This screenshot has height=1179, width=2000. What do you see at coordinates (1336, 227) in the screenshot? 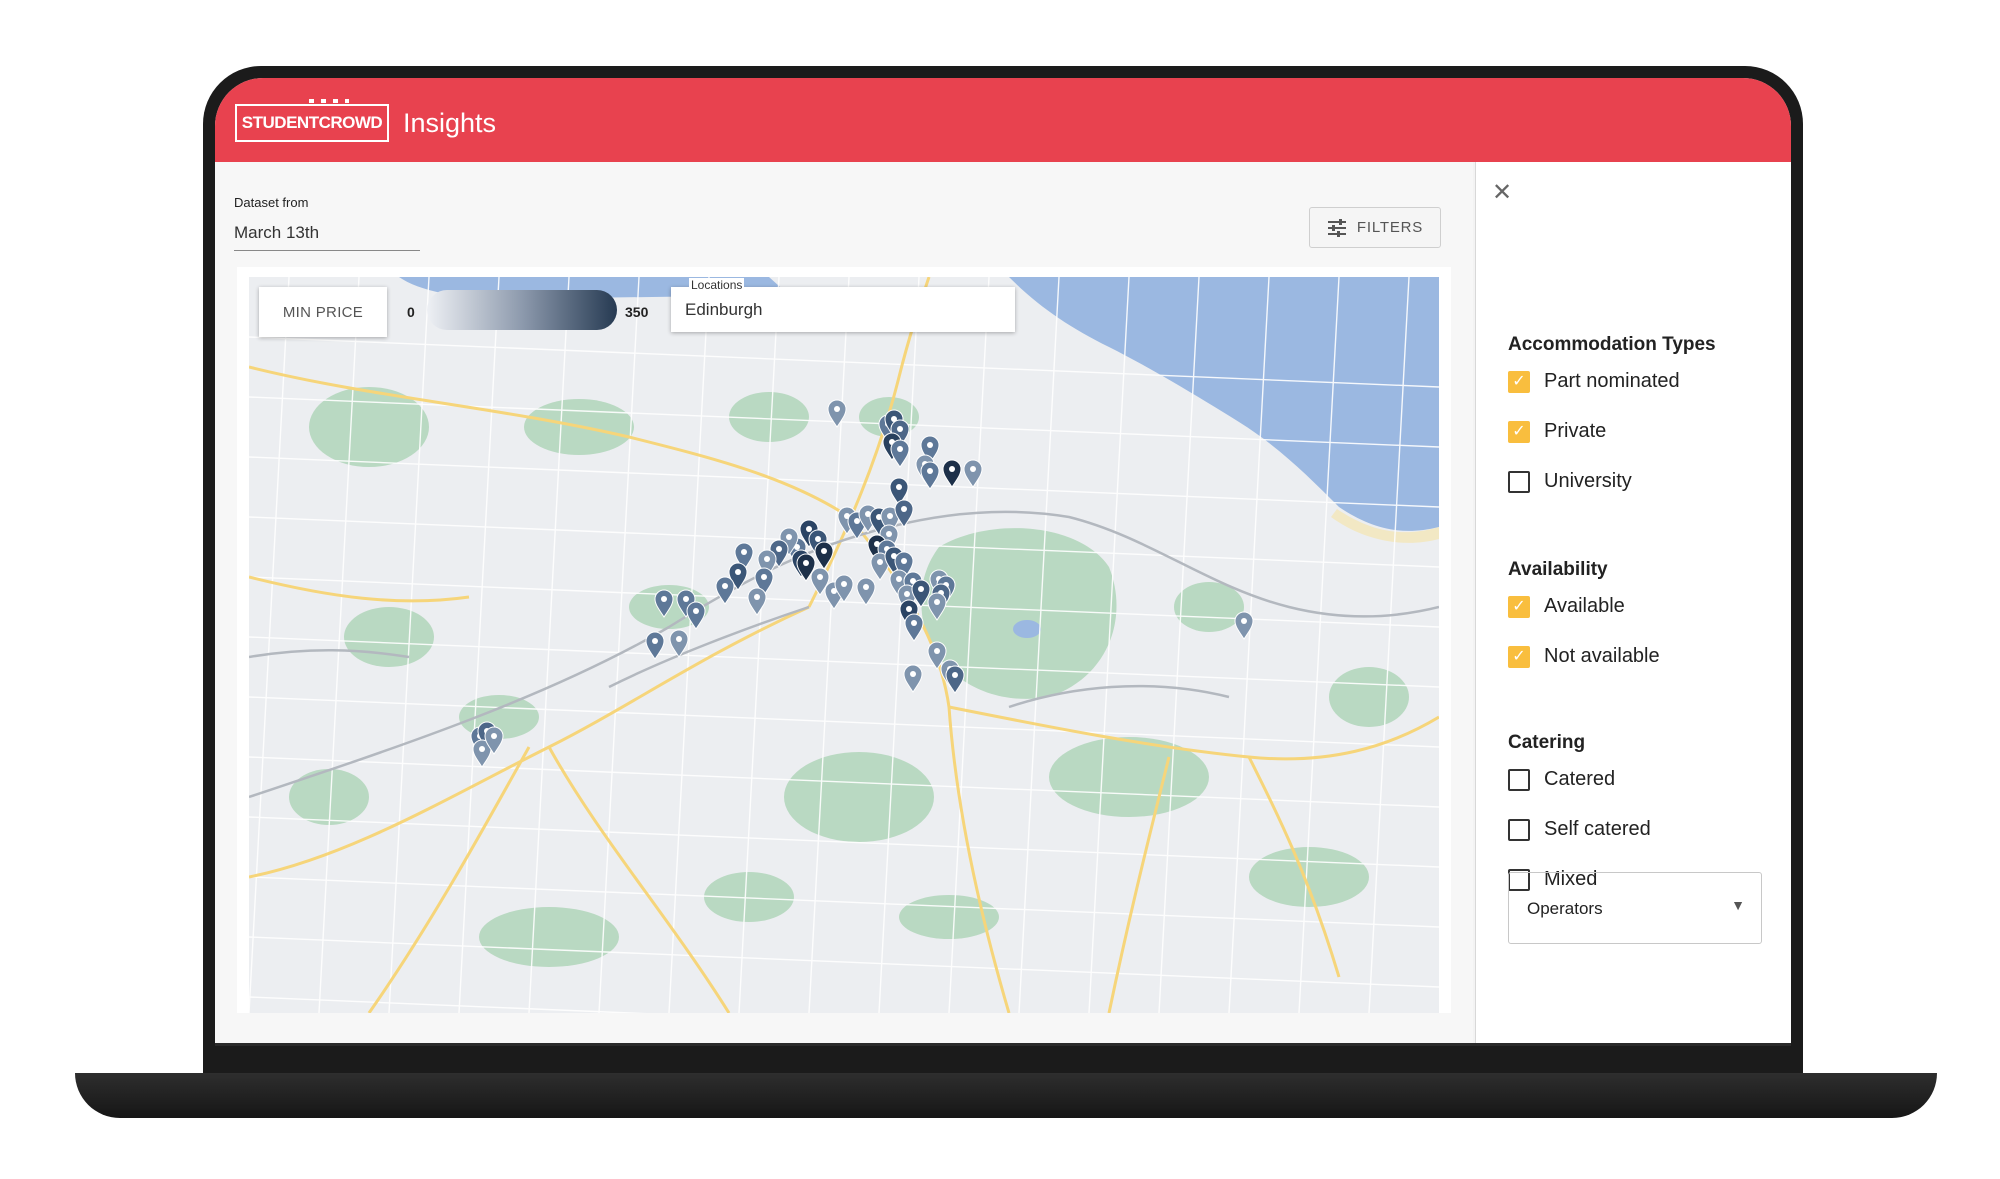
I see `tune-icon` at bounding box center [1336, 227].